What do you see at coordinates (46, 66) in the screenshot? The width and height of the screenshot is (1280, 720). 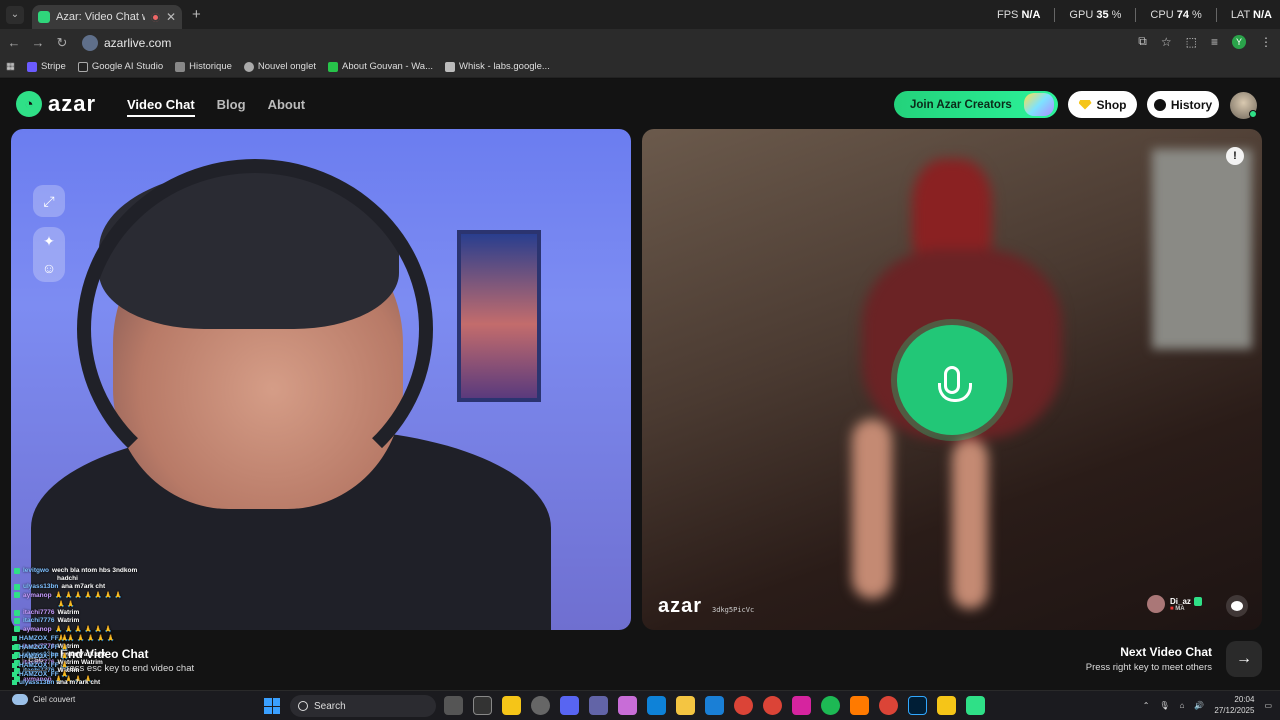 I see `bookmark-stripe: Stripe` at bounding box center [46, 66].